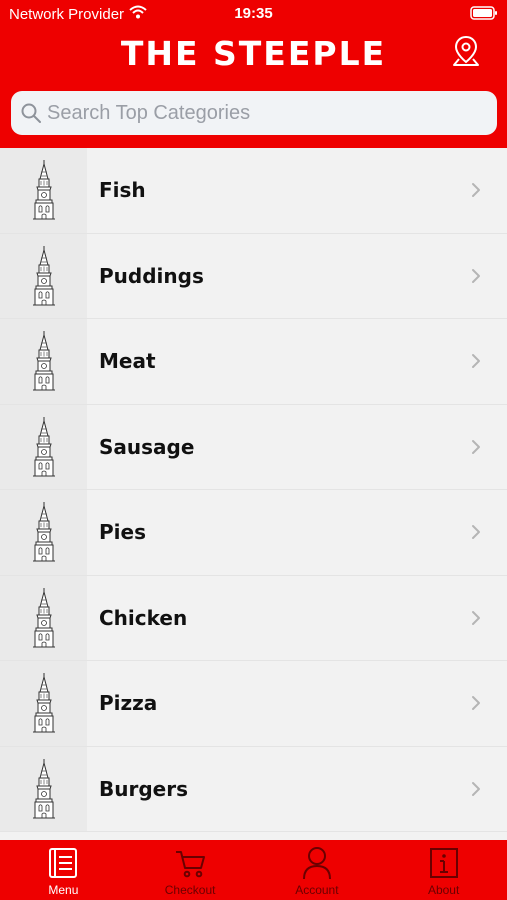  Describe the element at coordinates (484, 15) in the screenshot. I see `battery-icon` at that location.